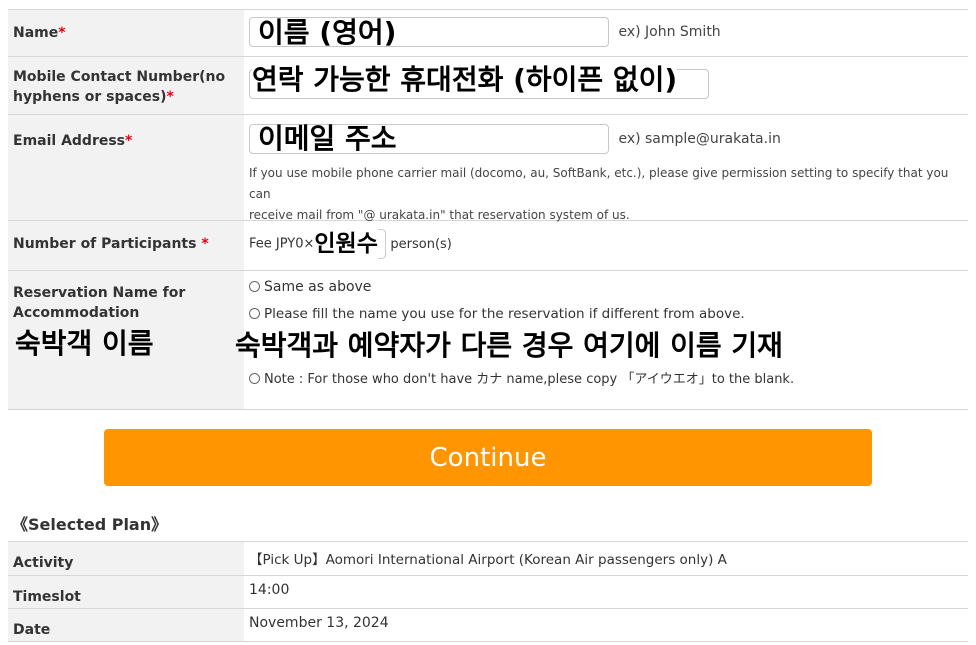 Image resolution: width=976 pixels, height=645 pixels. What do you see at coordinates (126, 592) in the screenshot?
I see `plan-label: Timeslot` at bounding box center [126, 592].